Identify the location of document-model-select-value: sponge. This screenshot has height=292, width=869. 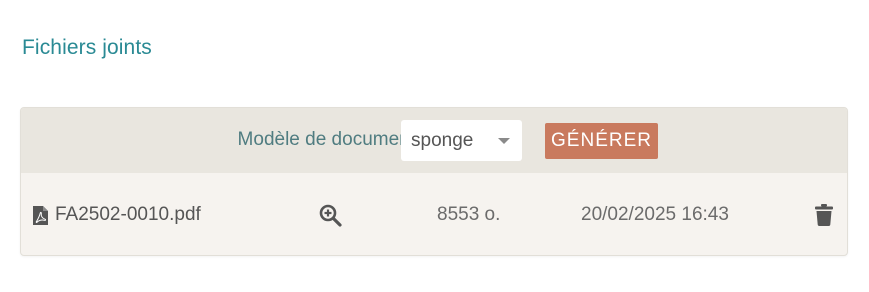
(442, 140).